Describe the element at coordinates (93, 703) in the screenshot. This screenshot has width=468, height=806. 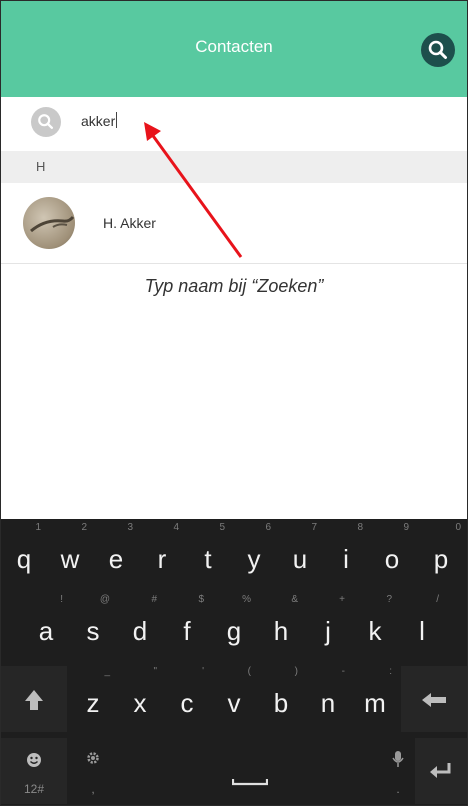
I see `key-label: z` at that location.